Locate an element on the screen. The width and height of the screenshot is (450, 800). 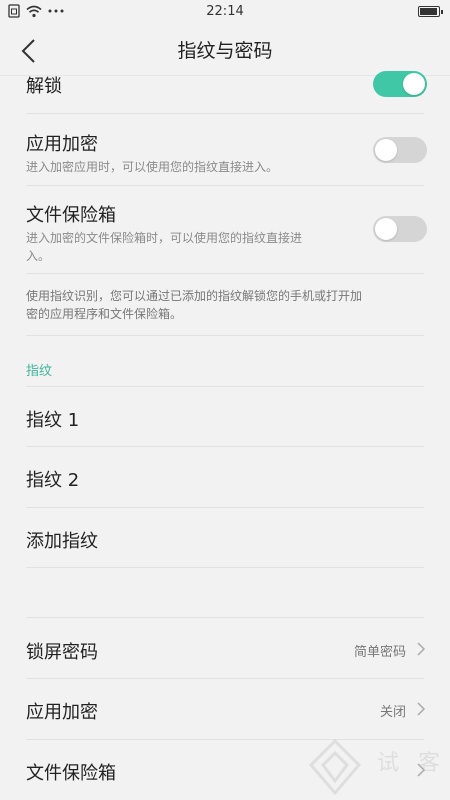
status-time: 22:14 is located at coordinates (225, 11).